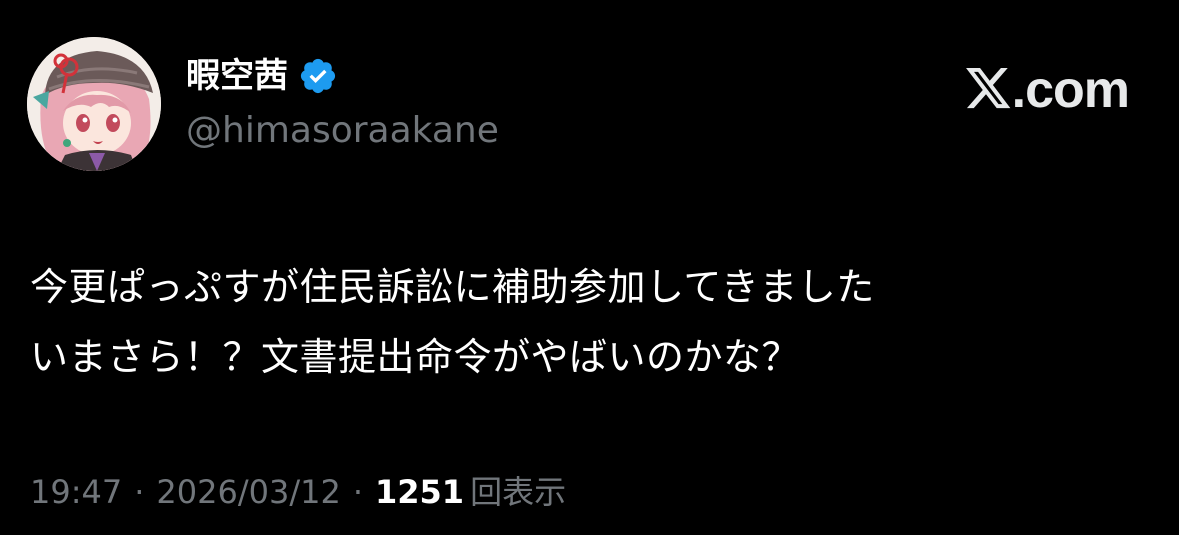  I want to click on x-logo-icon, so click(988, 90).